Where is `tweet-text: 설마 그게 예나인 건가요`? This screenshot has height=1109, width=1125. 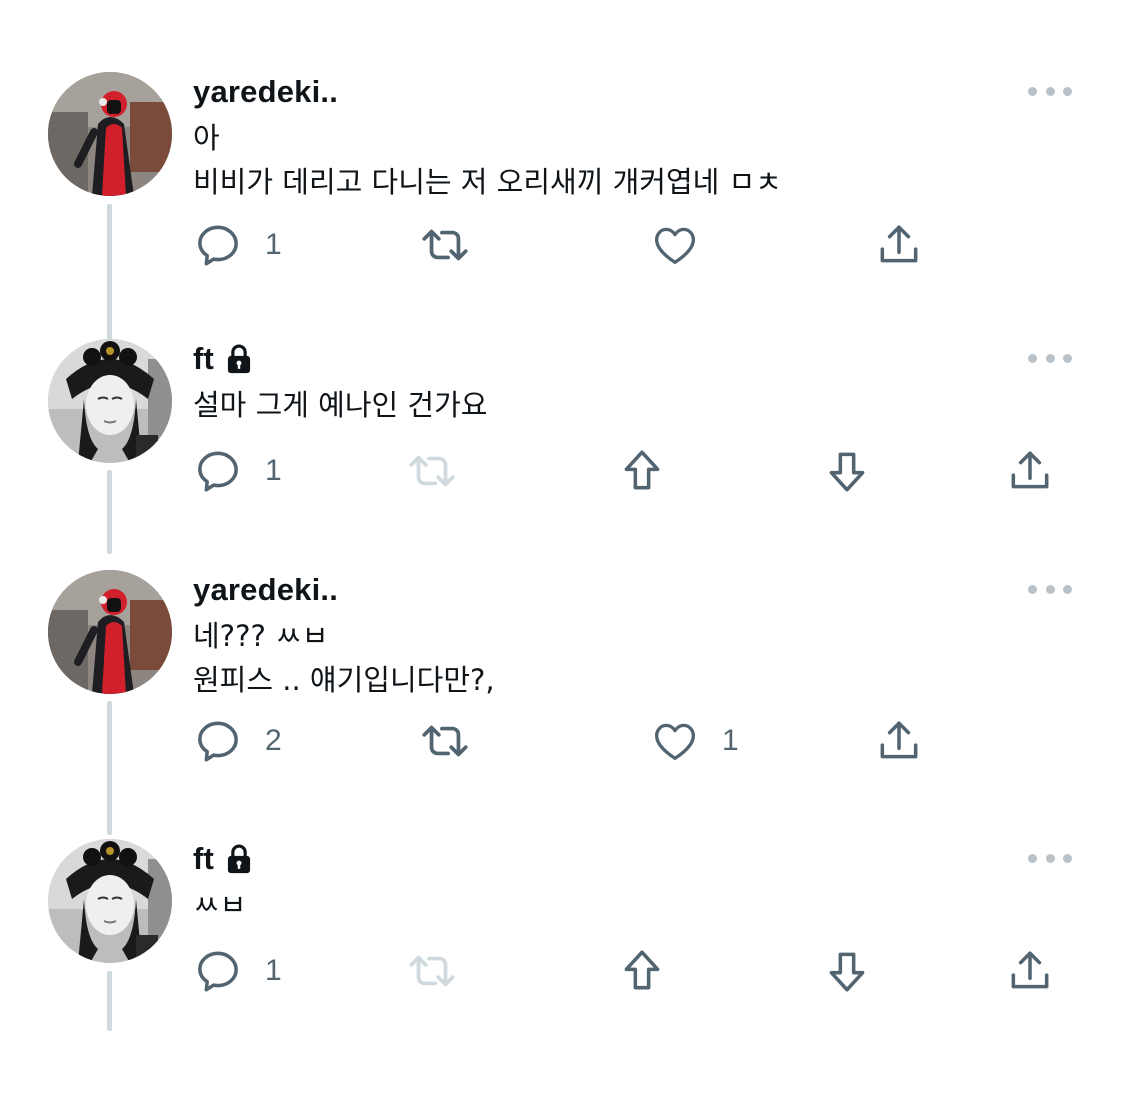
tweet-text: 설마 그게 예나인 건가요 is located at coordinates (340, 405).